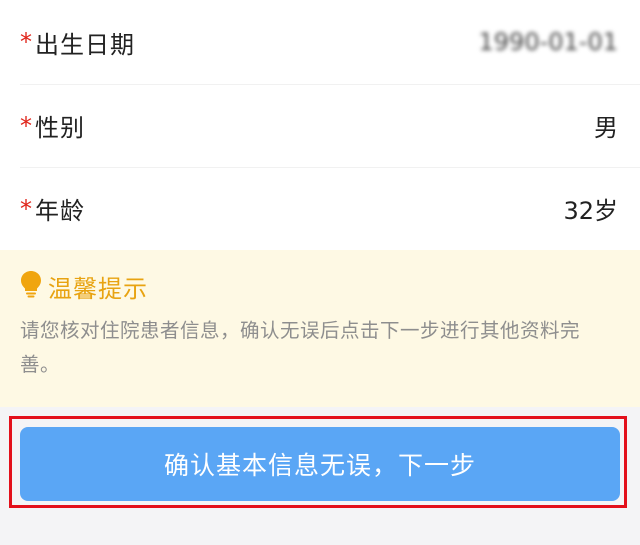  I want to click on lightbulb-icon, so click(31, 286).